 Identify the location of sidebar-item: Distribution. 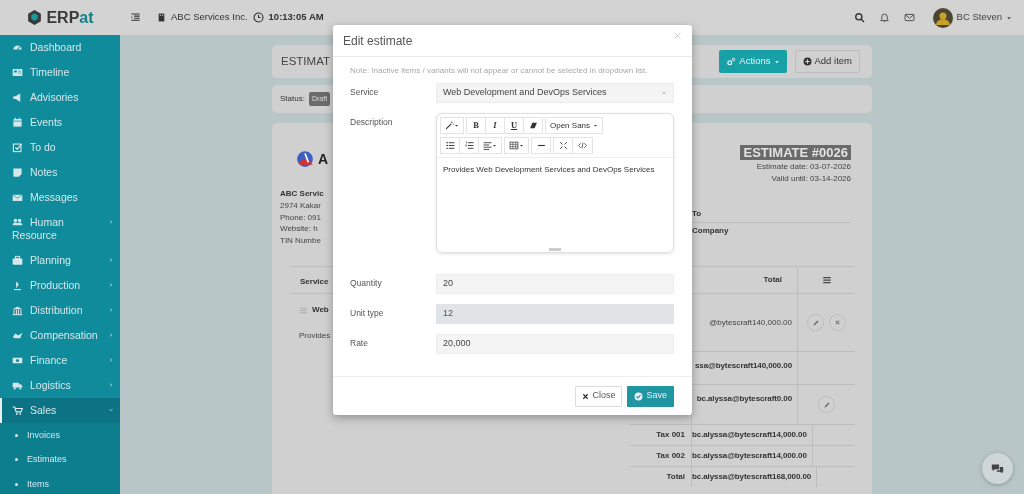
(60, 310).